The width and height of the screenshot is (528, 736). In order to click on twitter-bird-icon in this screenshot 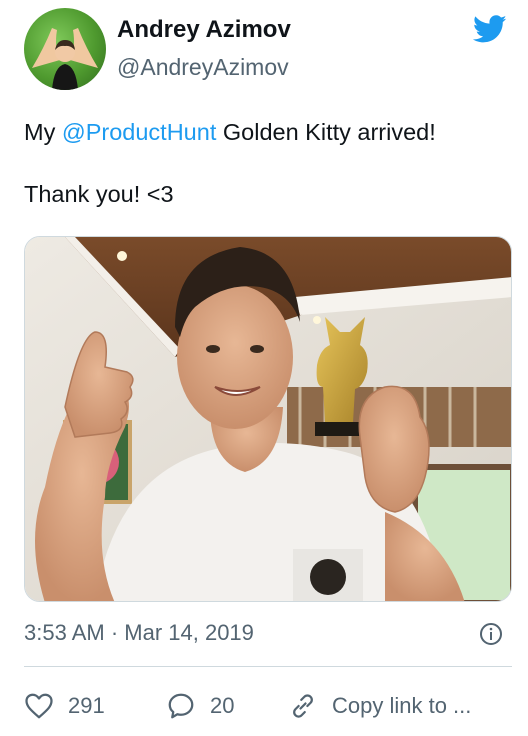, I will do `click(490, 29)`.